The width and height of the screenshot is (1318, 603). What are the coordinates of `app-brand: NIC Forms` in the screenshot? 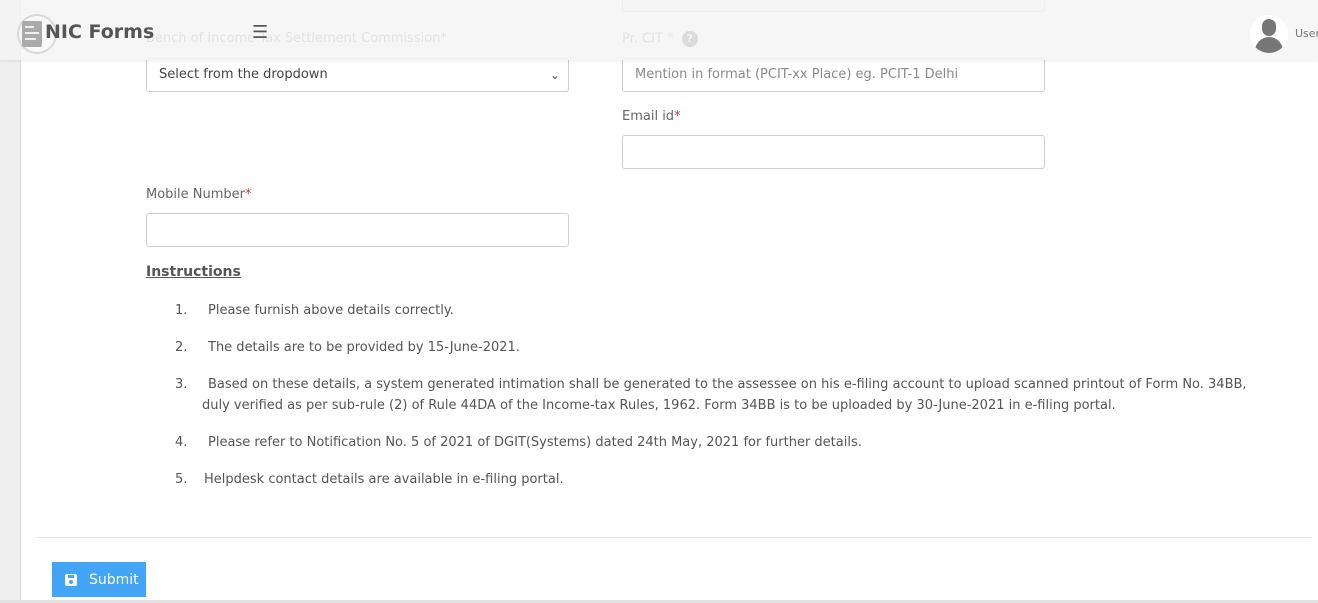 It's located at (99, 32).